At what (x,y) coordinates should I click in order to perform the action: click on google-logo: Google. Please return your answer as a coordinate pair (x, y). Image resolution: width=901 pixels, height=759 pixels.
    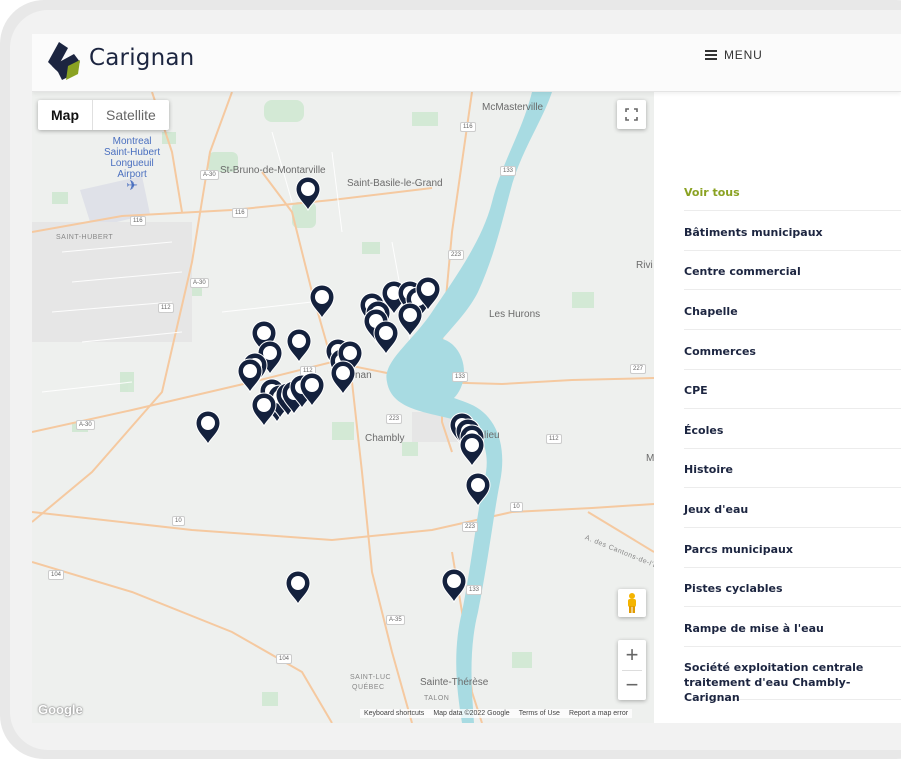
    Looking at the image, I should click on (60, 709).